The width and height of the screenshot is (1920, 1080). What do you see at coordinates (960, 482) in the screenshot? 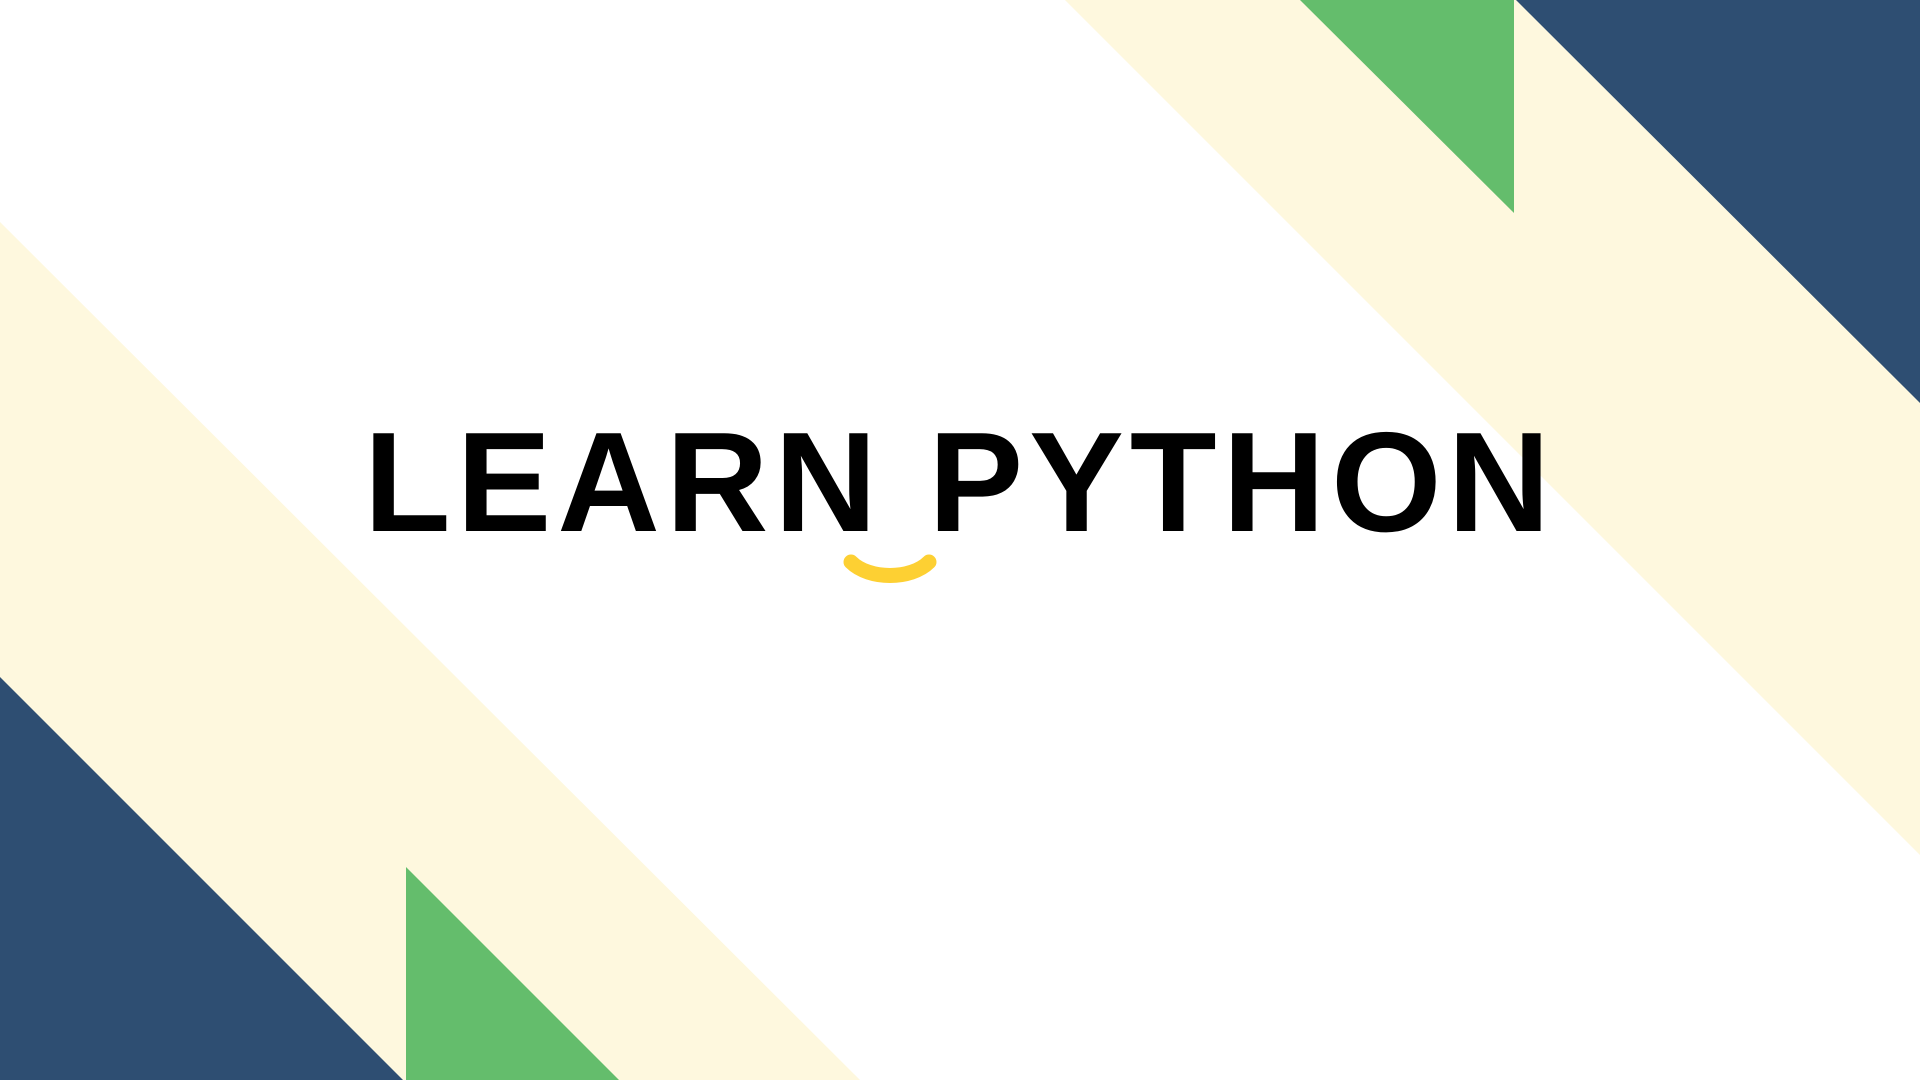
I see `slide-title: LEARN PYTHON` at bounding box center [960, 482].